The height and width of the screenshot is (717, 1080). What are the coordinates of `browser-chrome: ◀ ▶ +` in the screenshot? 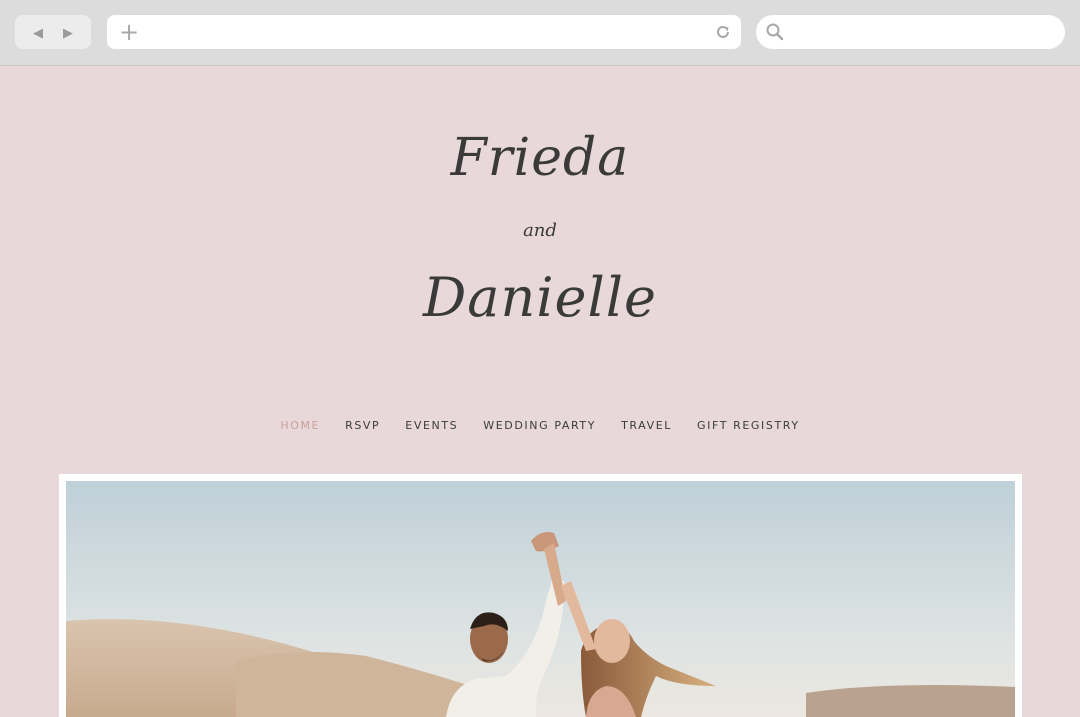 It's located at (540, 33).